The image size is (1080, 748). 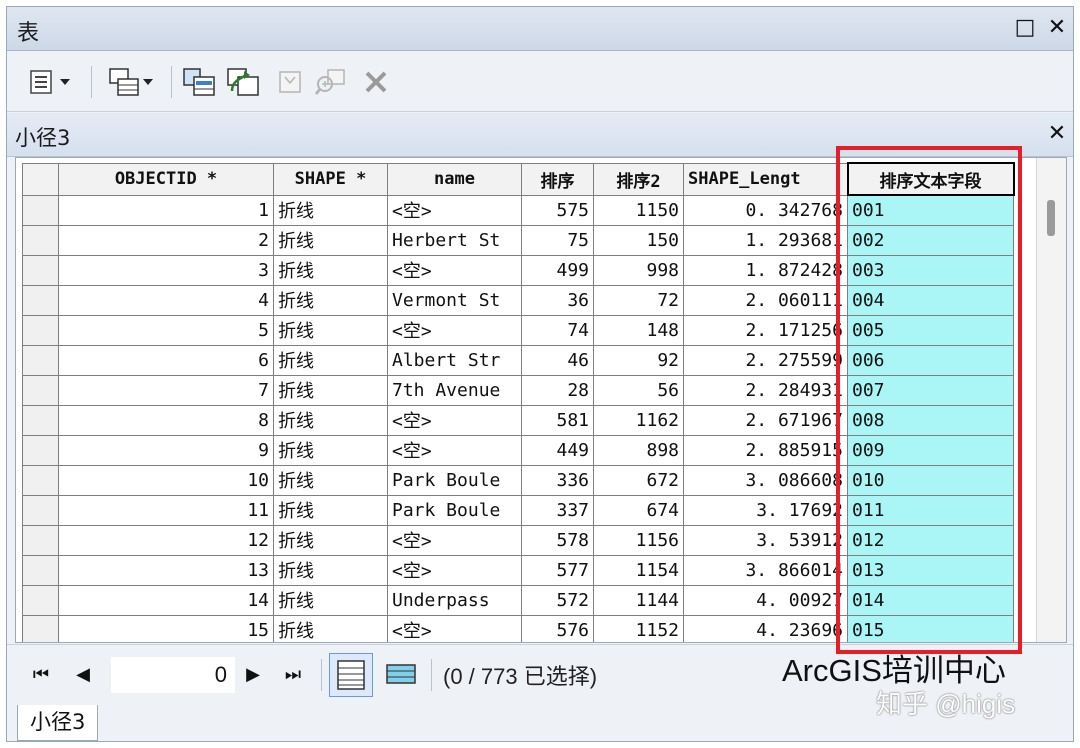 What do you see at coordinates (40, 179) in the screenshot?
I see `row-selector-header` at bounding box center [40, 179].